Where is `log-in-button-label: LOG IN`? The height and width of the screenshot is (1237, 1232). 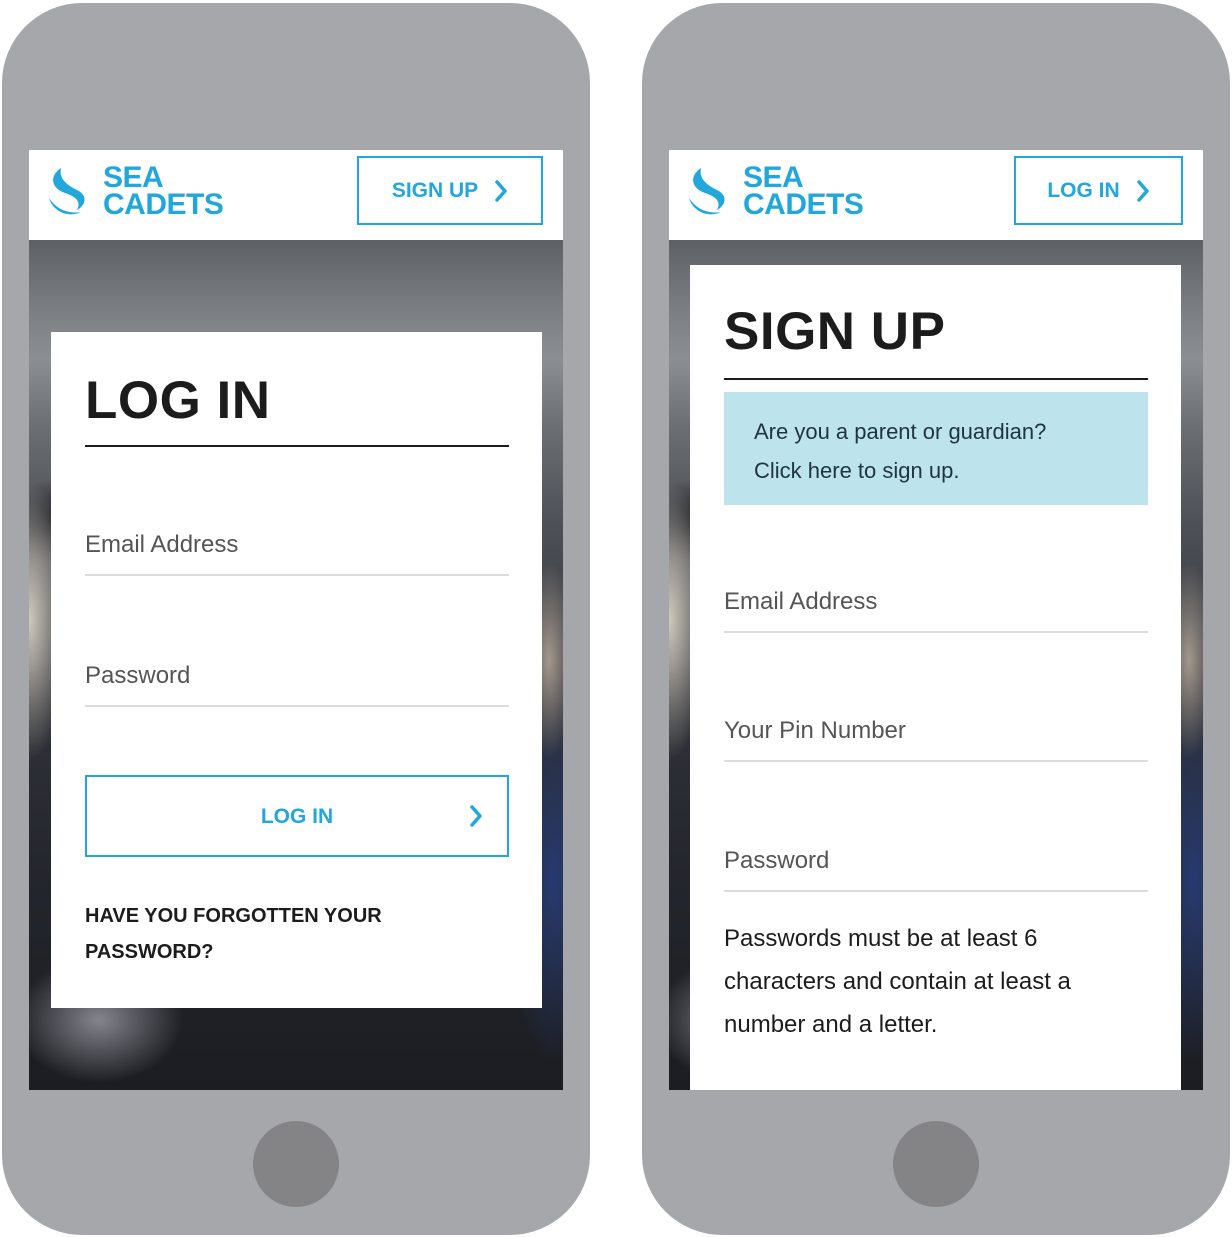 log-in-button-label: LOG IN is located at coordinates (297, 816).